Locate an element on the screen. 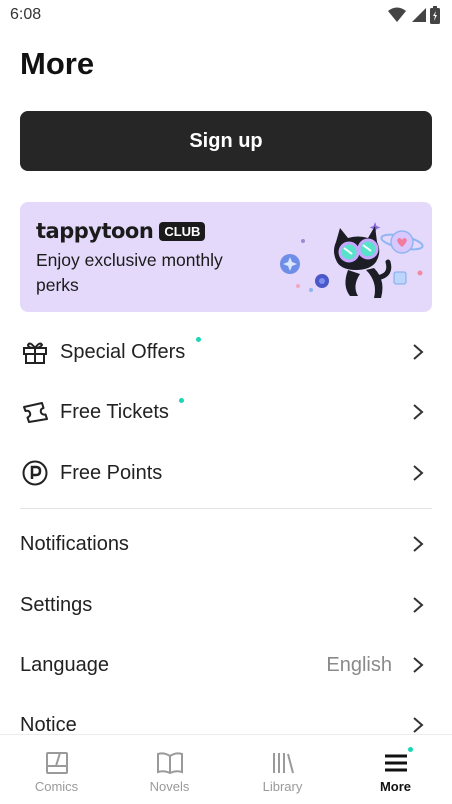 This screenshot has width=452, height=804. special-offers-label: Special Offers is located at coordinates (123, 351).